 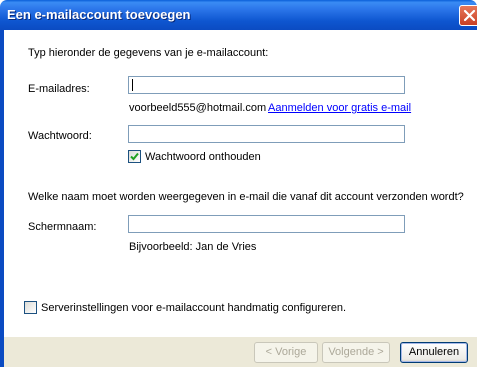 I want to click on email-label: E-mailadres:, so click(x=59, y=89).